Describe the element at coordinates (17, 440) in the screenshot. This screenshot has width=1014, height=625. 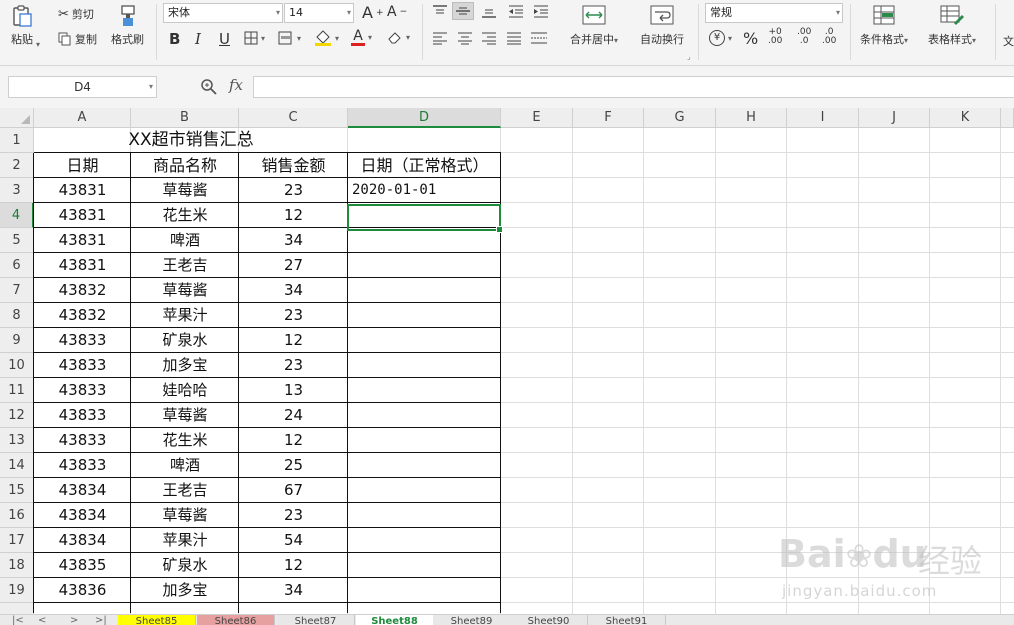
I see `row-header-13: 13` at that location.